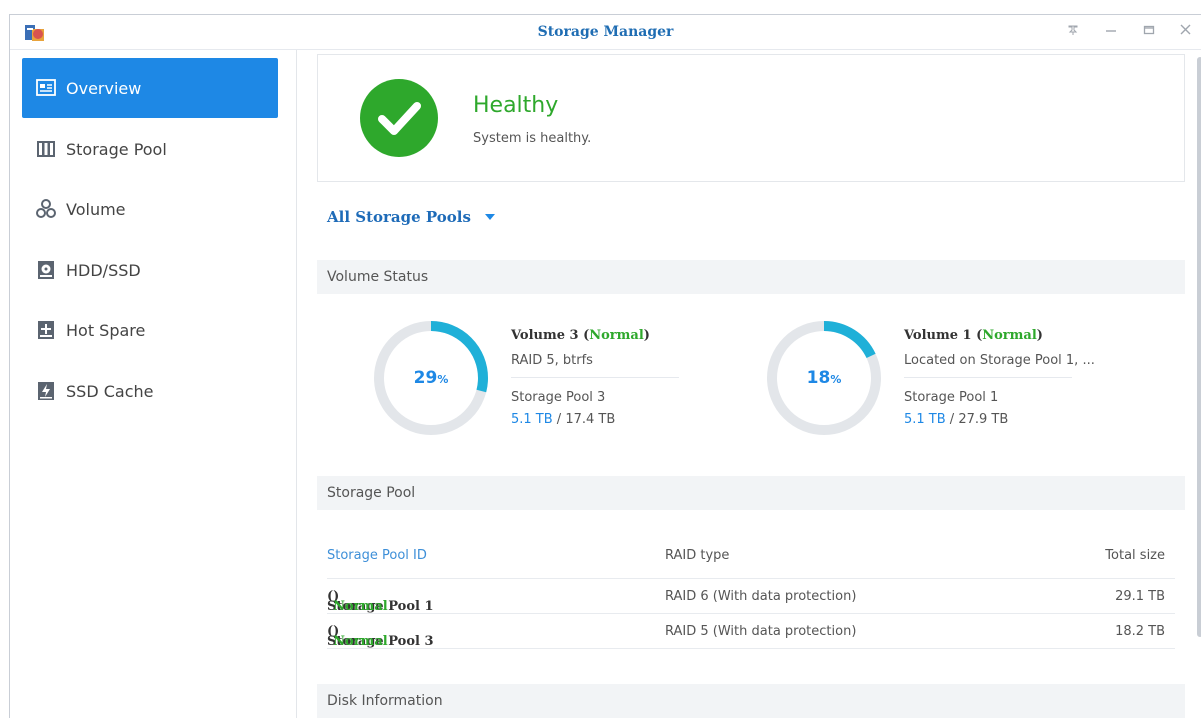 The width and height of the screenshot is (1201, 718). I want to click on health-card: Healthy System is healthy., so click(751, 118).